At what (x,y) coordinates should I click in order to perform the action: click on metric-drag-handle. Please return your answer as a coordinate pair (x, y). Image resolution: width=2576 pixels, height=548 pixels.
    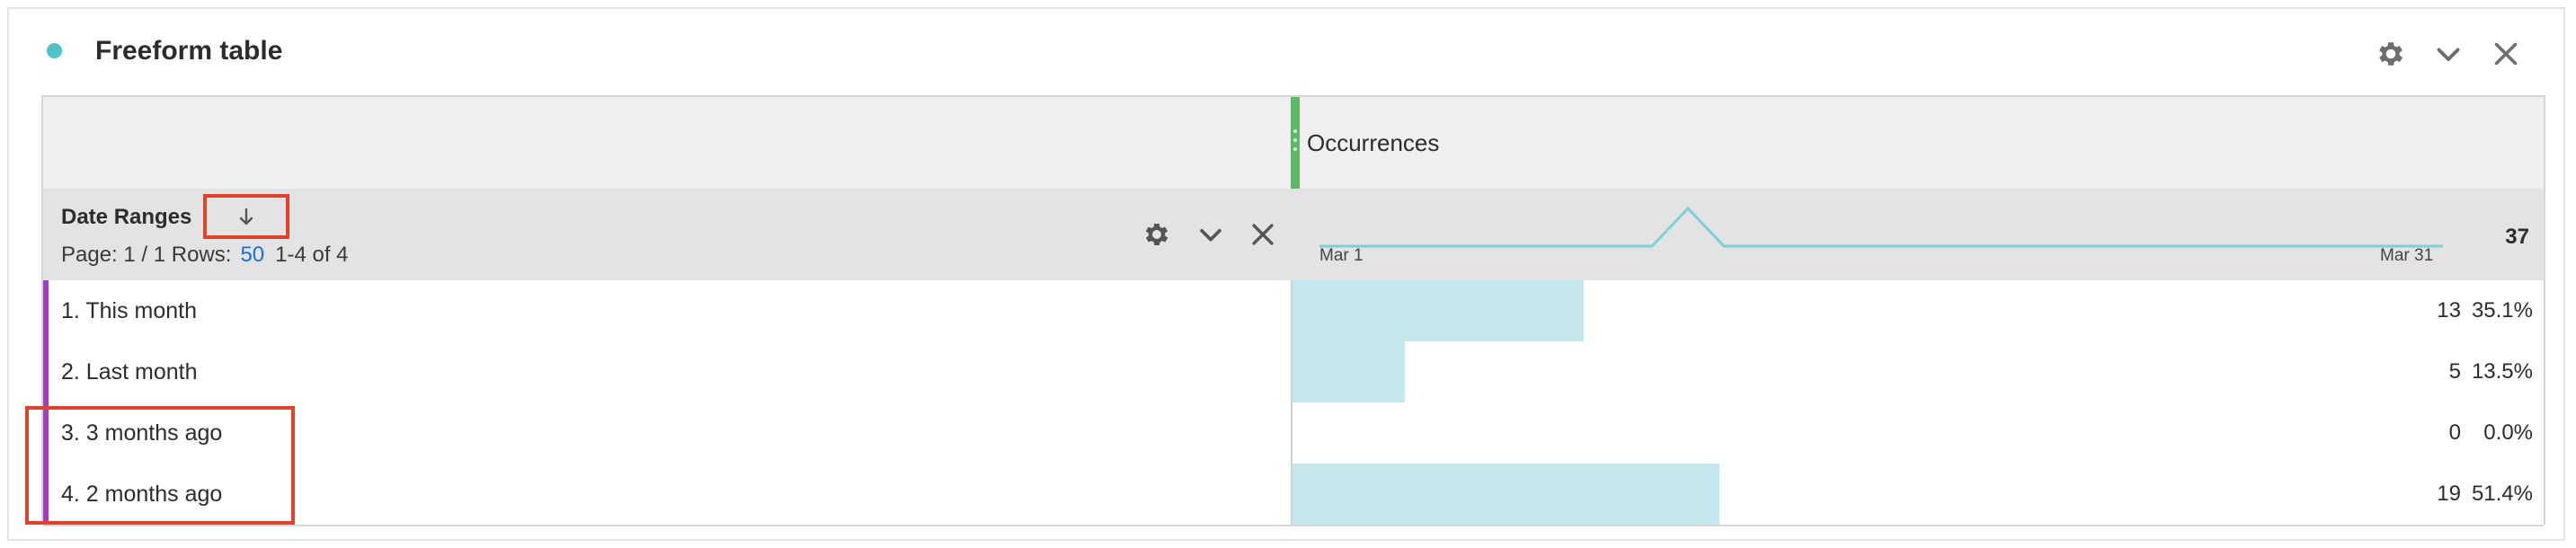
    Looking at the image, I should click on (1295, 143).